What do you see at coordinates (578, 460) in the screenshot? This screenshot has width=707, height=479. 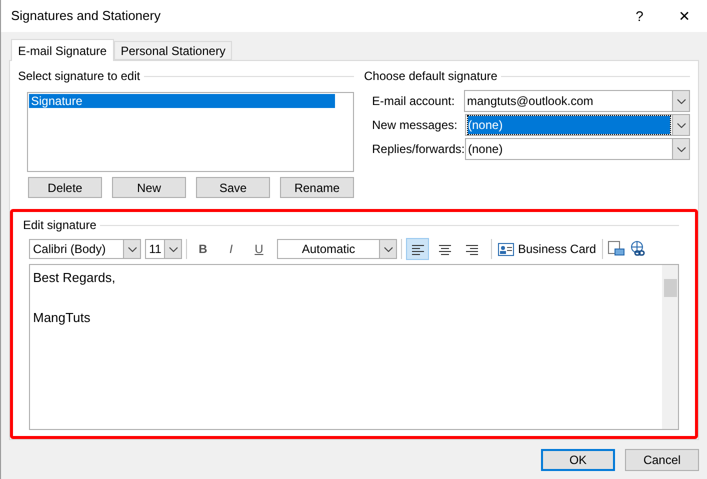 I see `dialog-button: OK` at bounding box center [578, 460].